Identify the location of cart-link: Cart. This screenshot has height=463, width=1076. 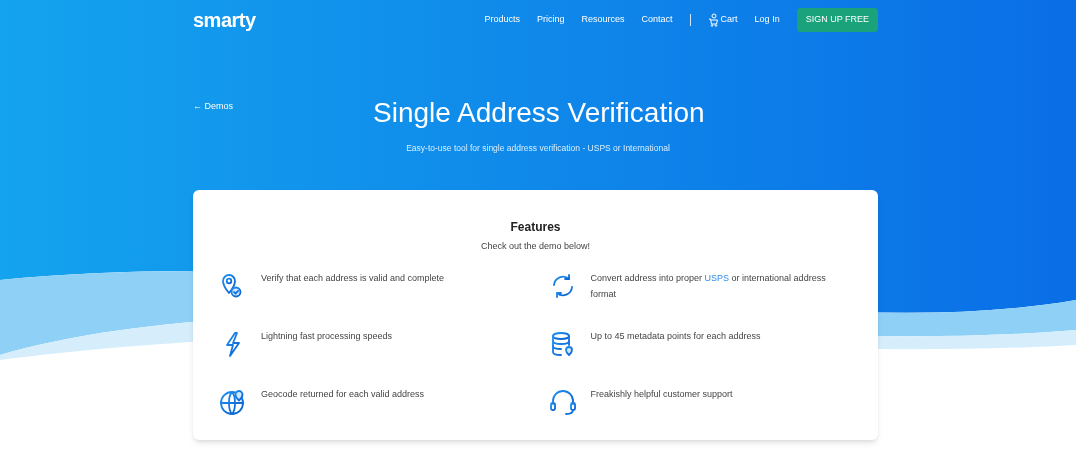
(722, 20).